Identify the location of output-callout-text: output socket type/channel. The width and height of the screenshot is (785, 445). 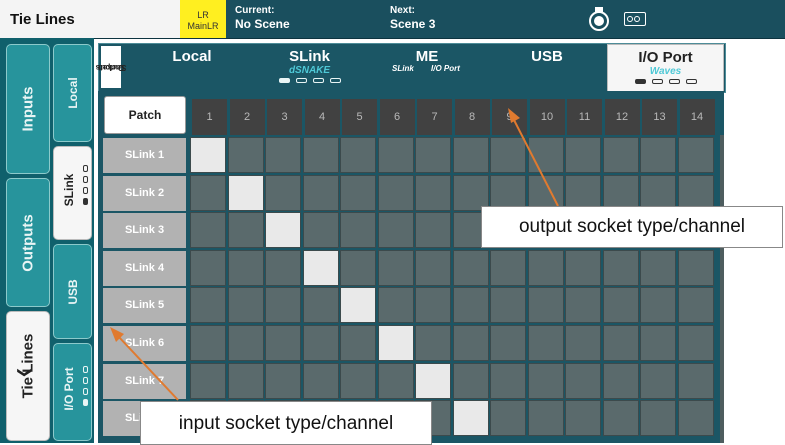
(632, 226).